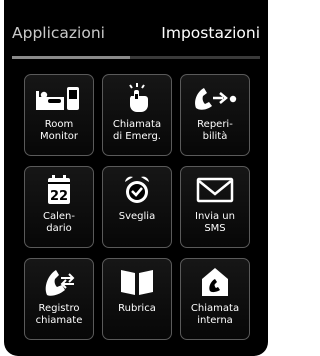  What do you see at coordinates (136, 34) in the screenshot?
I see `tab-bar: Applicazioni Impostazioni` at bounding box center [136, 34].